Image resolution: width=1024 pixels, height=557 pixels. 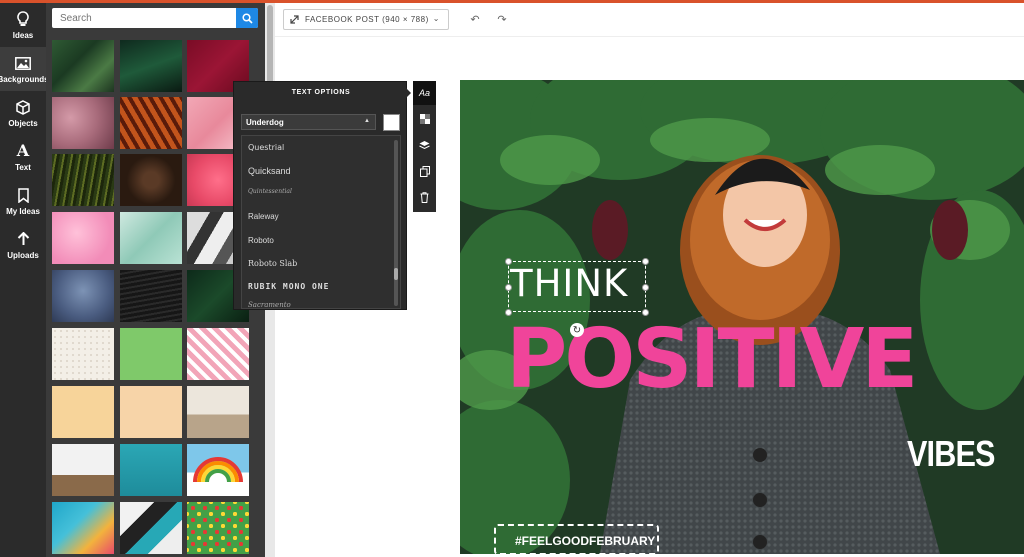 I want to click on text-options-button: Aa, so click(x=424, y=93).